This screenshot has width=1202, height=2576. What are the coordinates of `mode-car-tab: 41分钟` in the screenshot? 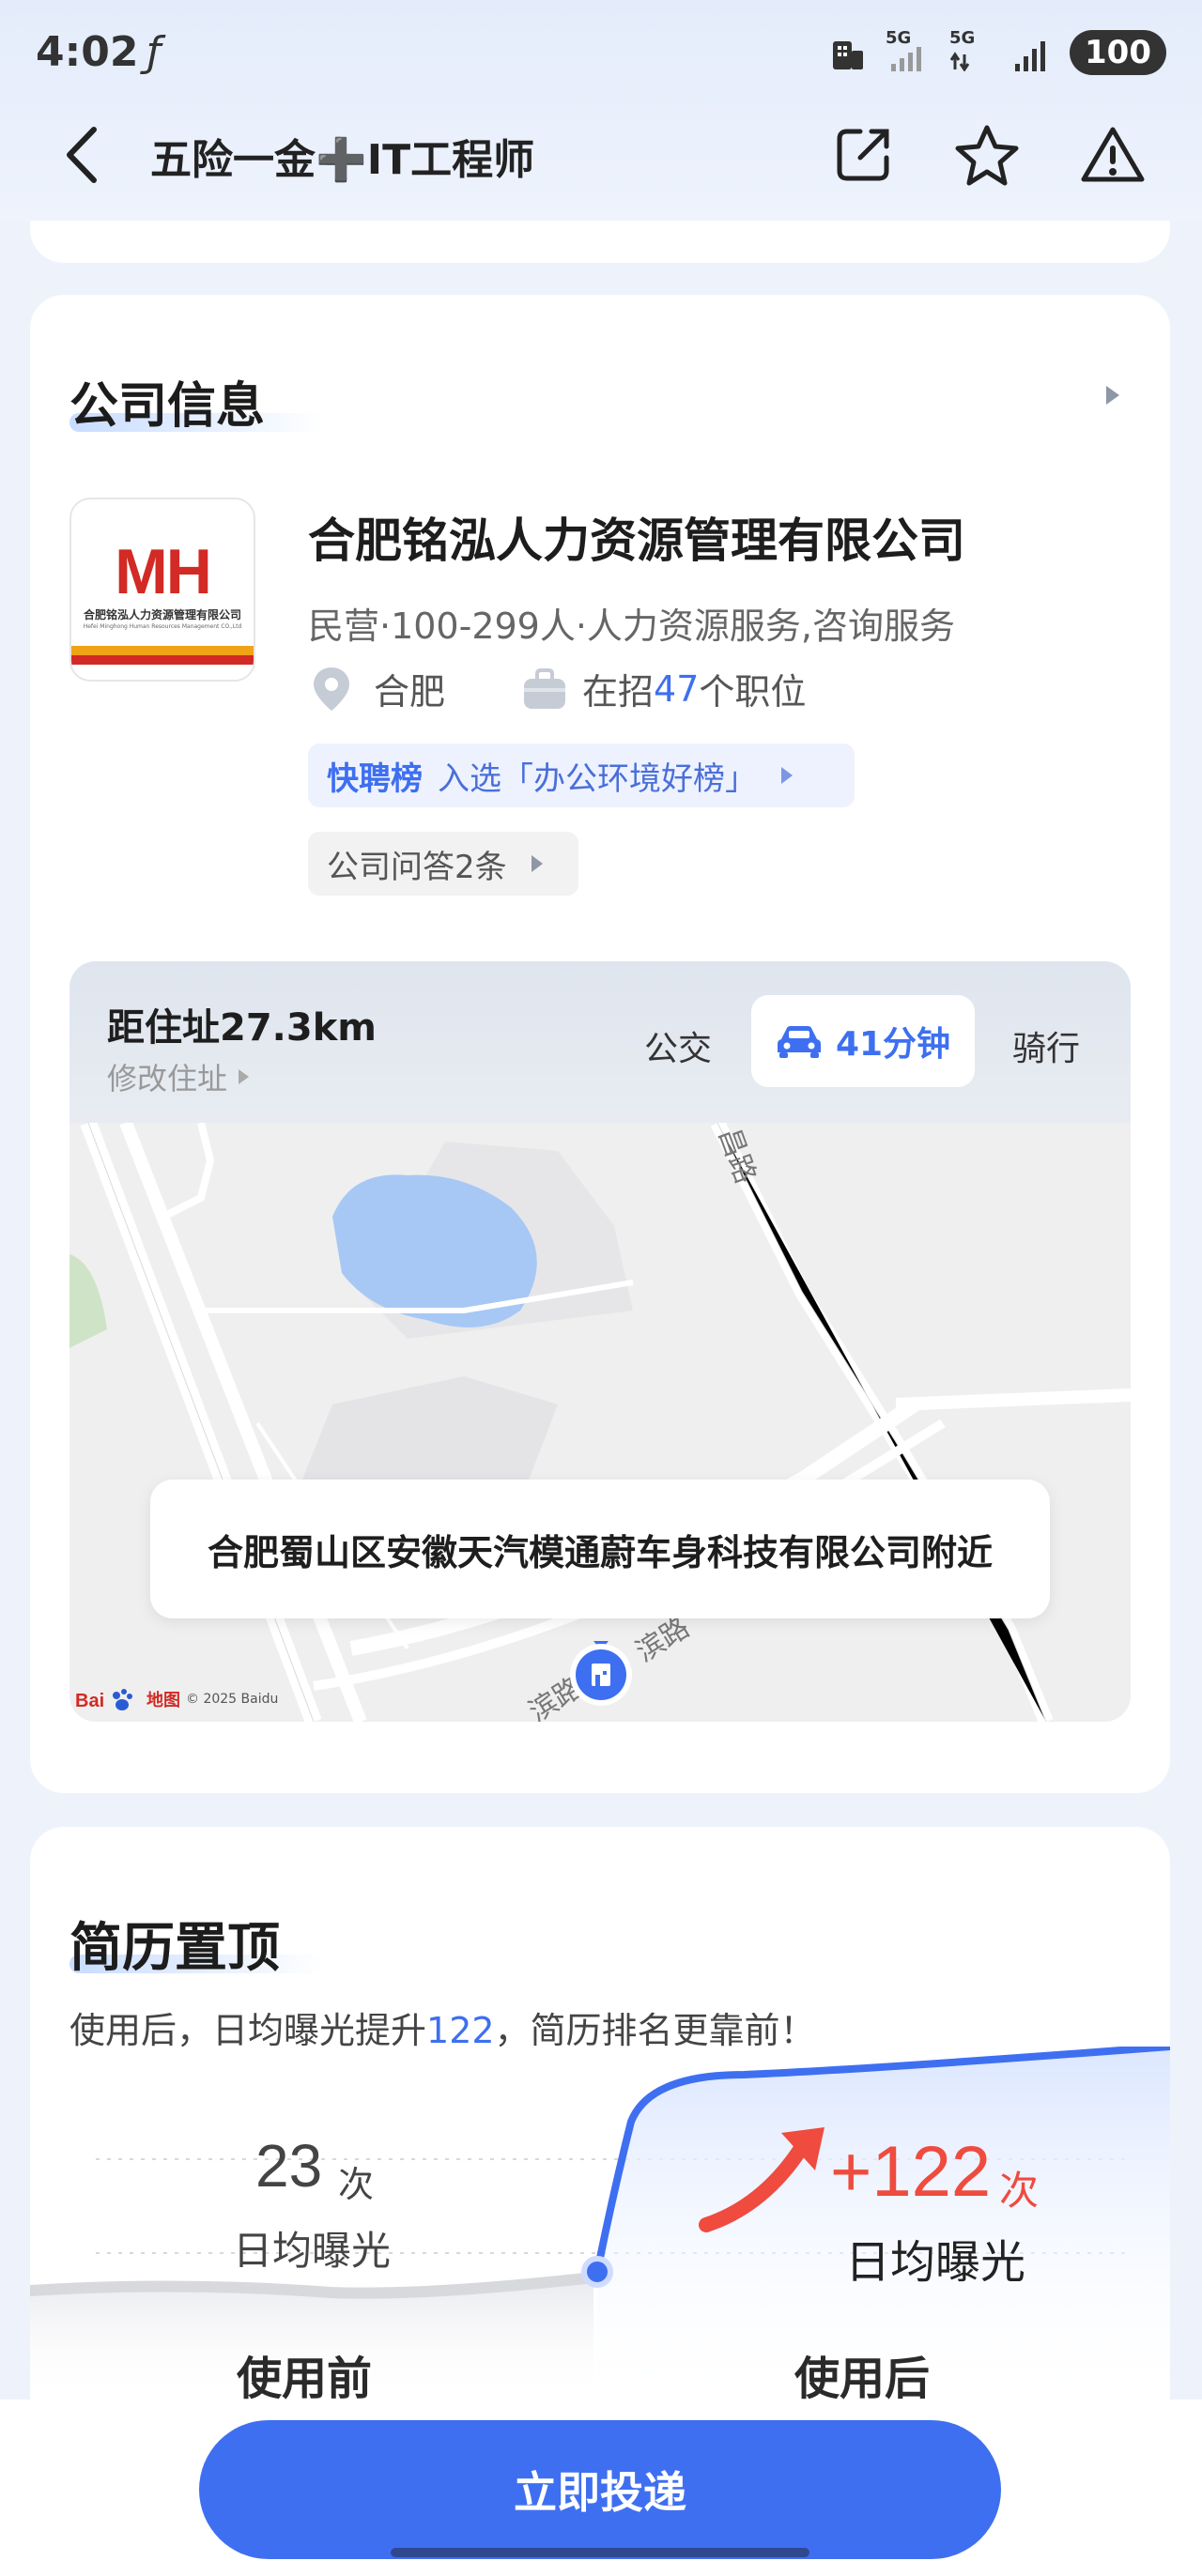 It's located at (863, 1041).